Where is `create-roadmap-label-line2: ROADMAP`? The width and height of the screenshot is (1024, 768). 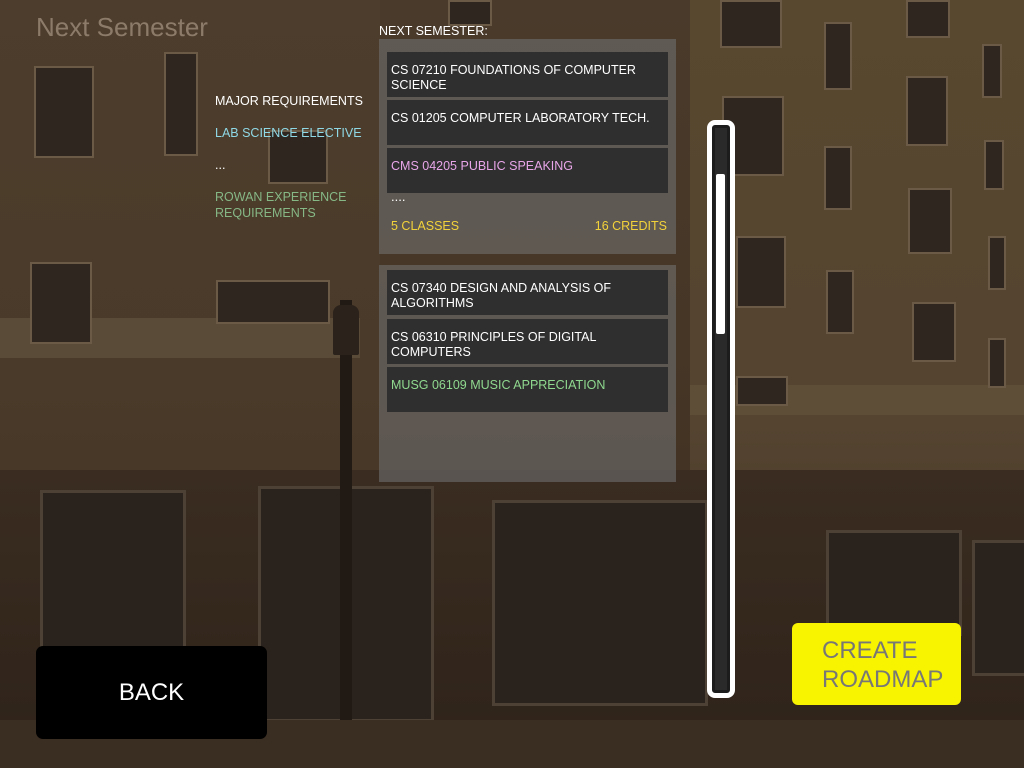
create-roadmap-label-line2: ROADMAP is located at coordinates (883, 679).